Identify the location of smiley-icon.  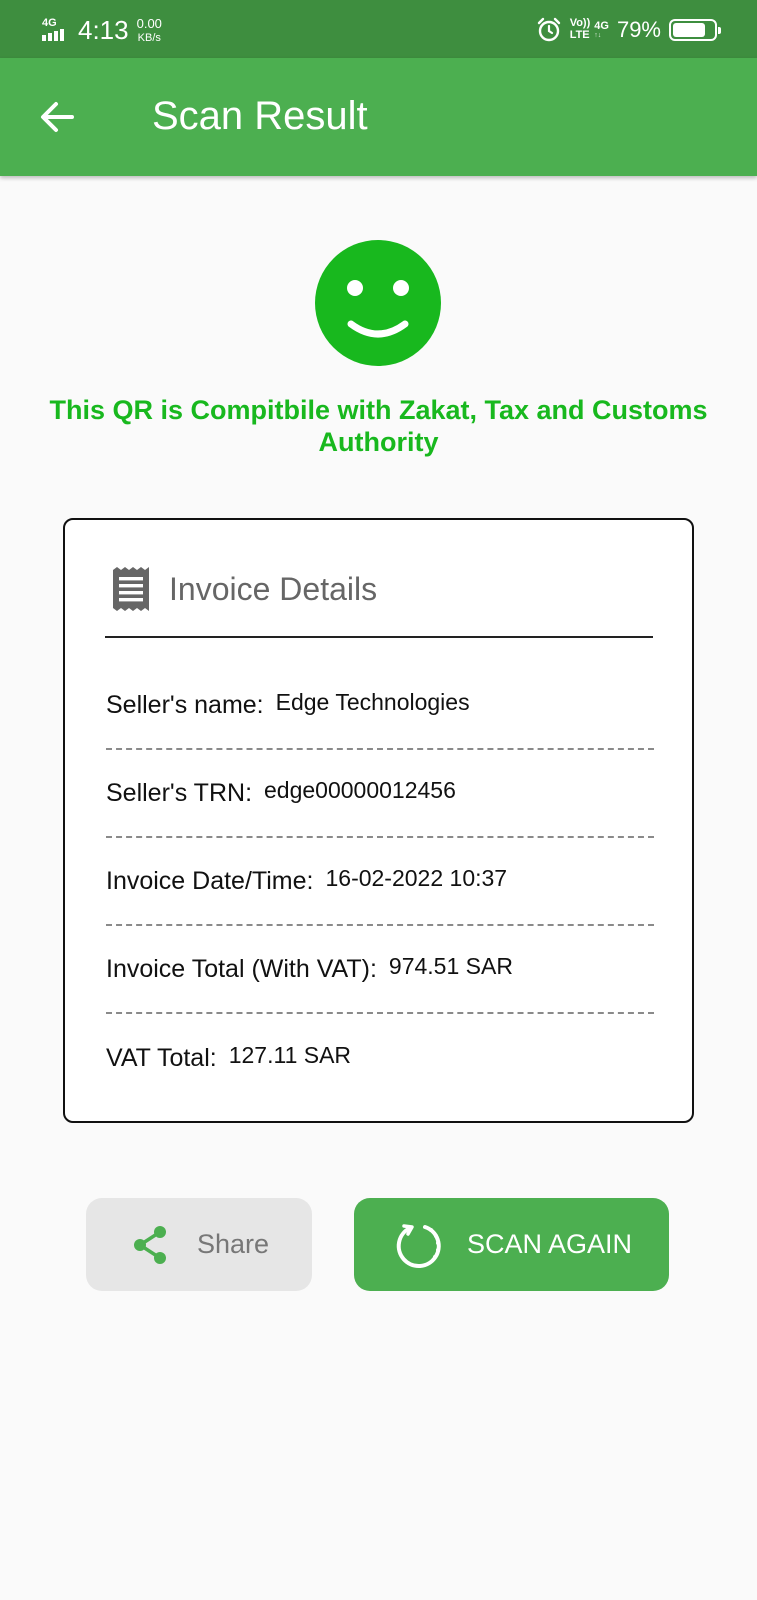
(378, 303).